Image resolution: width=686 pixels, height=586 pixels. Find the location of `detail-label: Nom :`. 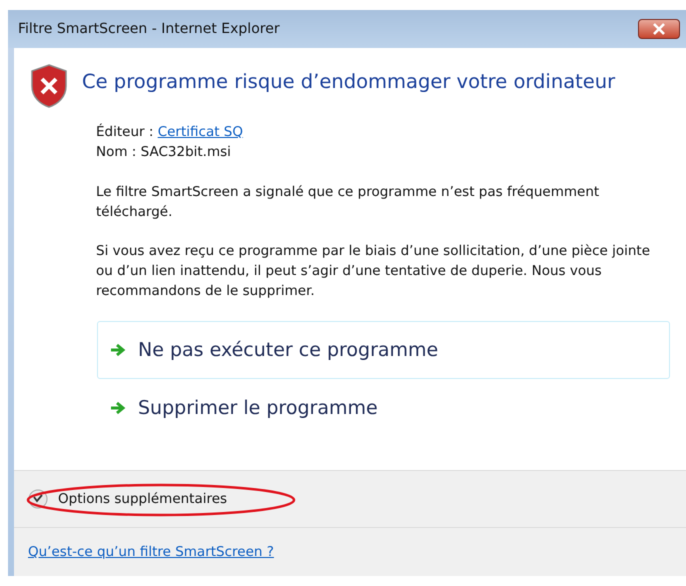

detail-label: Nom : is located at coordinates (117, 152).